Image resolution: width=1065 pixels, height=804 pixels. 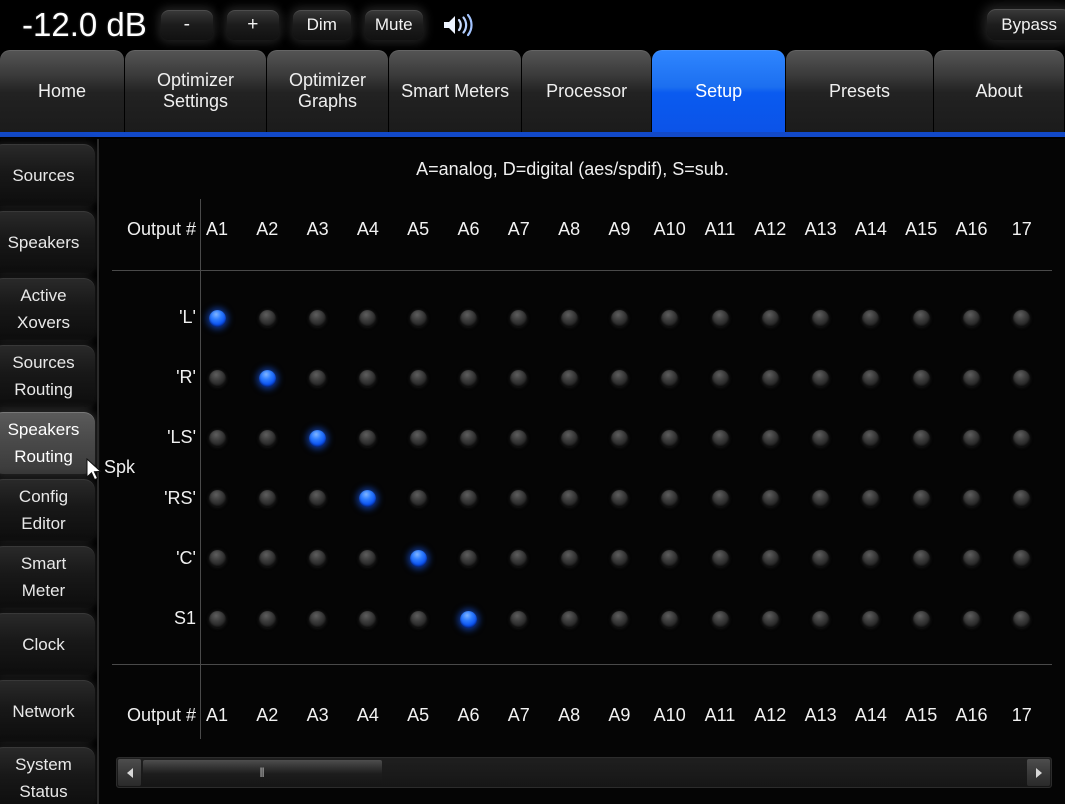 What do you see at coordinates (318, 559) in the screenshot?
I see `routing-dot-c-a3` at bounding box center [318, 559].